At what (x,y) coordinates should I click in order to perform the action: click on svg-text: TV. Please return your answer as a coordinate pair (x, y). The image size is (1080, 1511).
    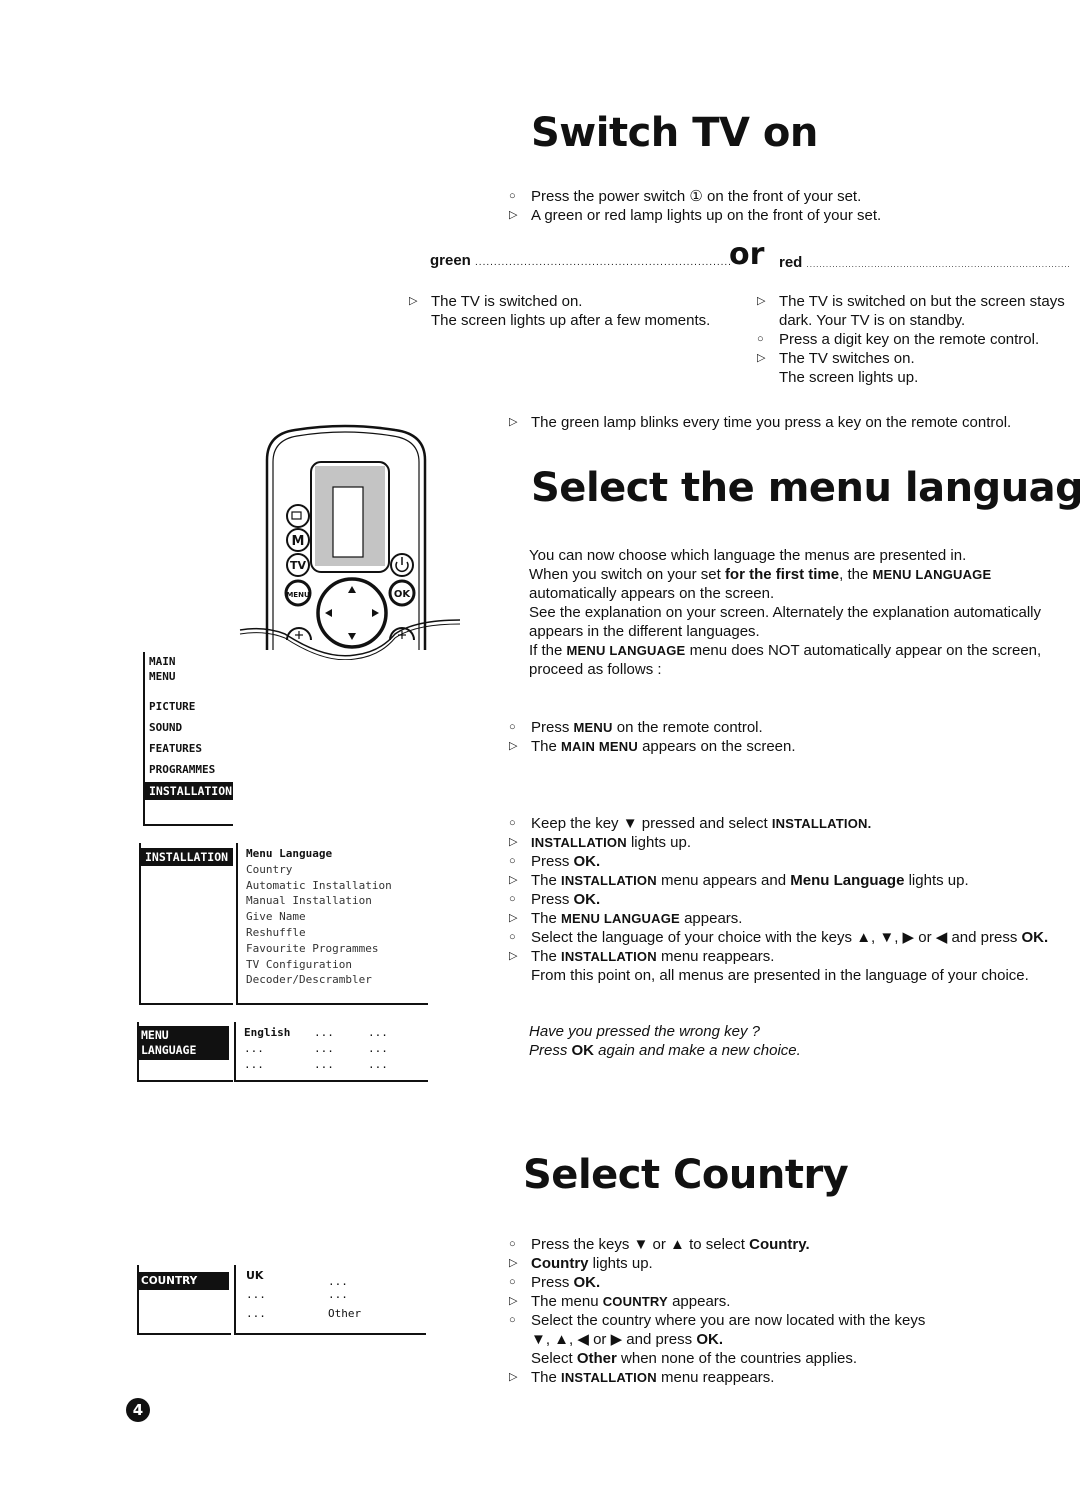
    Looking at the image, I should click on (298, 565).